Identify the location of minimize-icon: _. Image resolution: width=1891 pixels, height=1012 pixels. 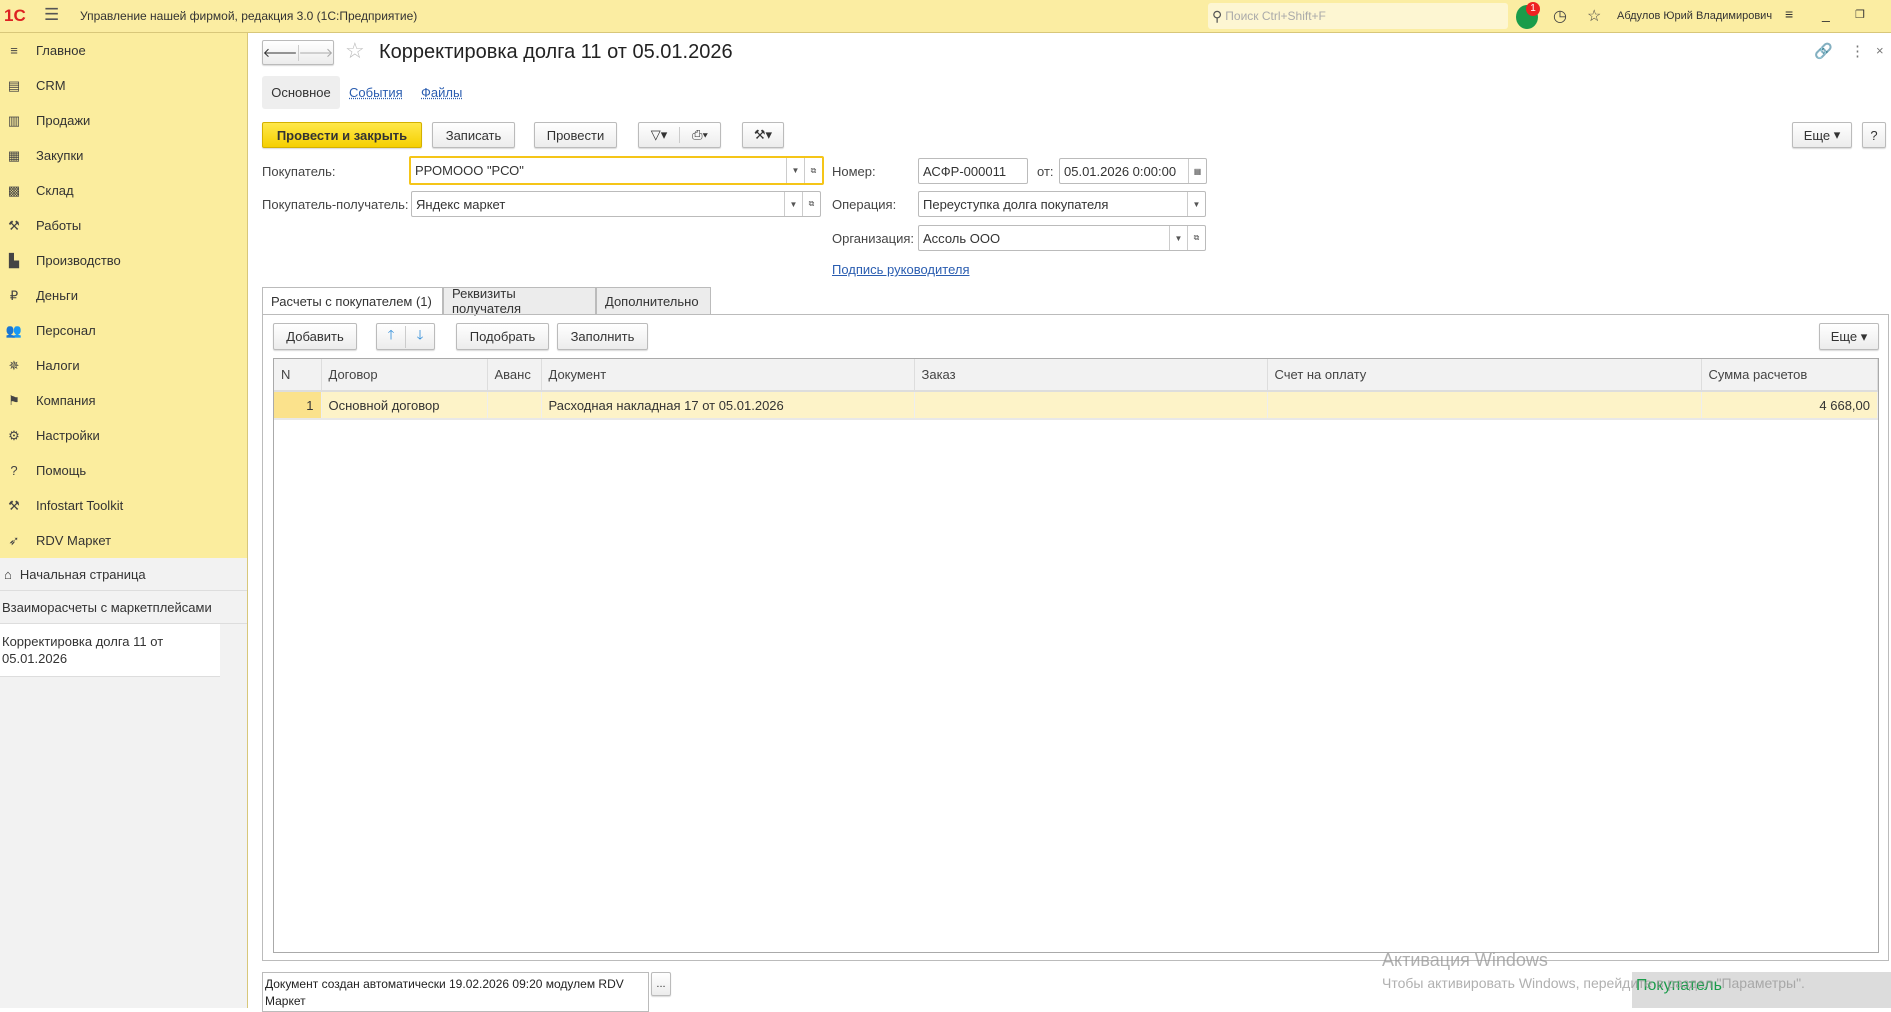
(1826, 14).